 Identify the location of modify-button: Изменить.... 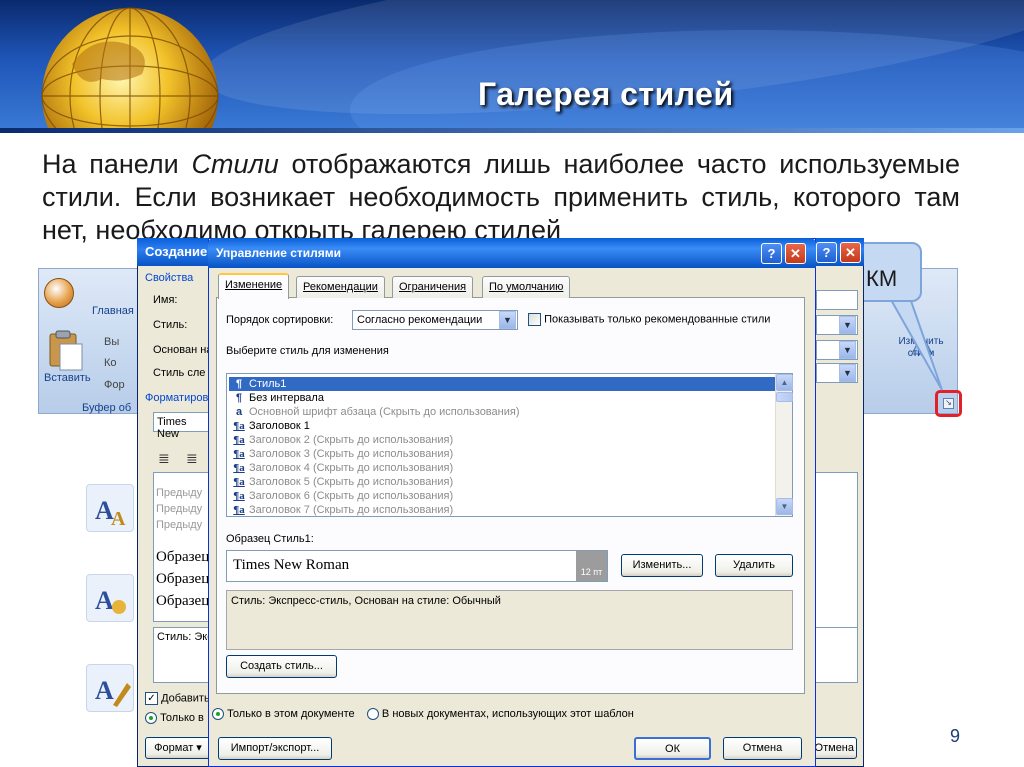
(662, 565).